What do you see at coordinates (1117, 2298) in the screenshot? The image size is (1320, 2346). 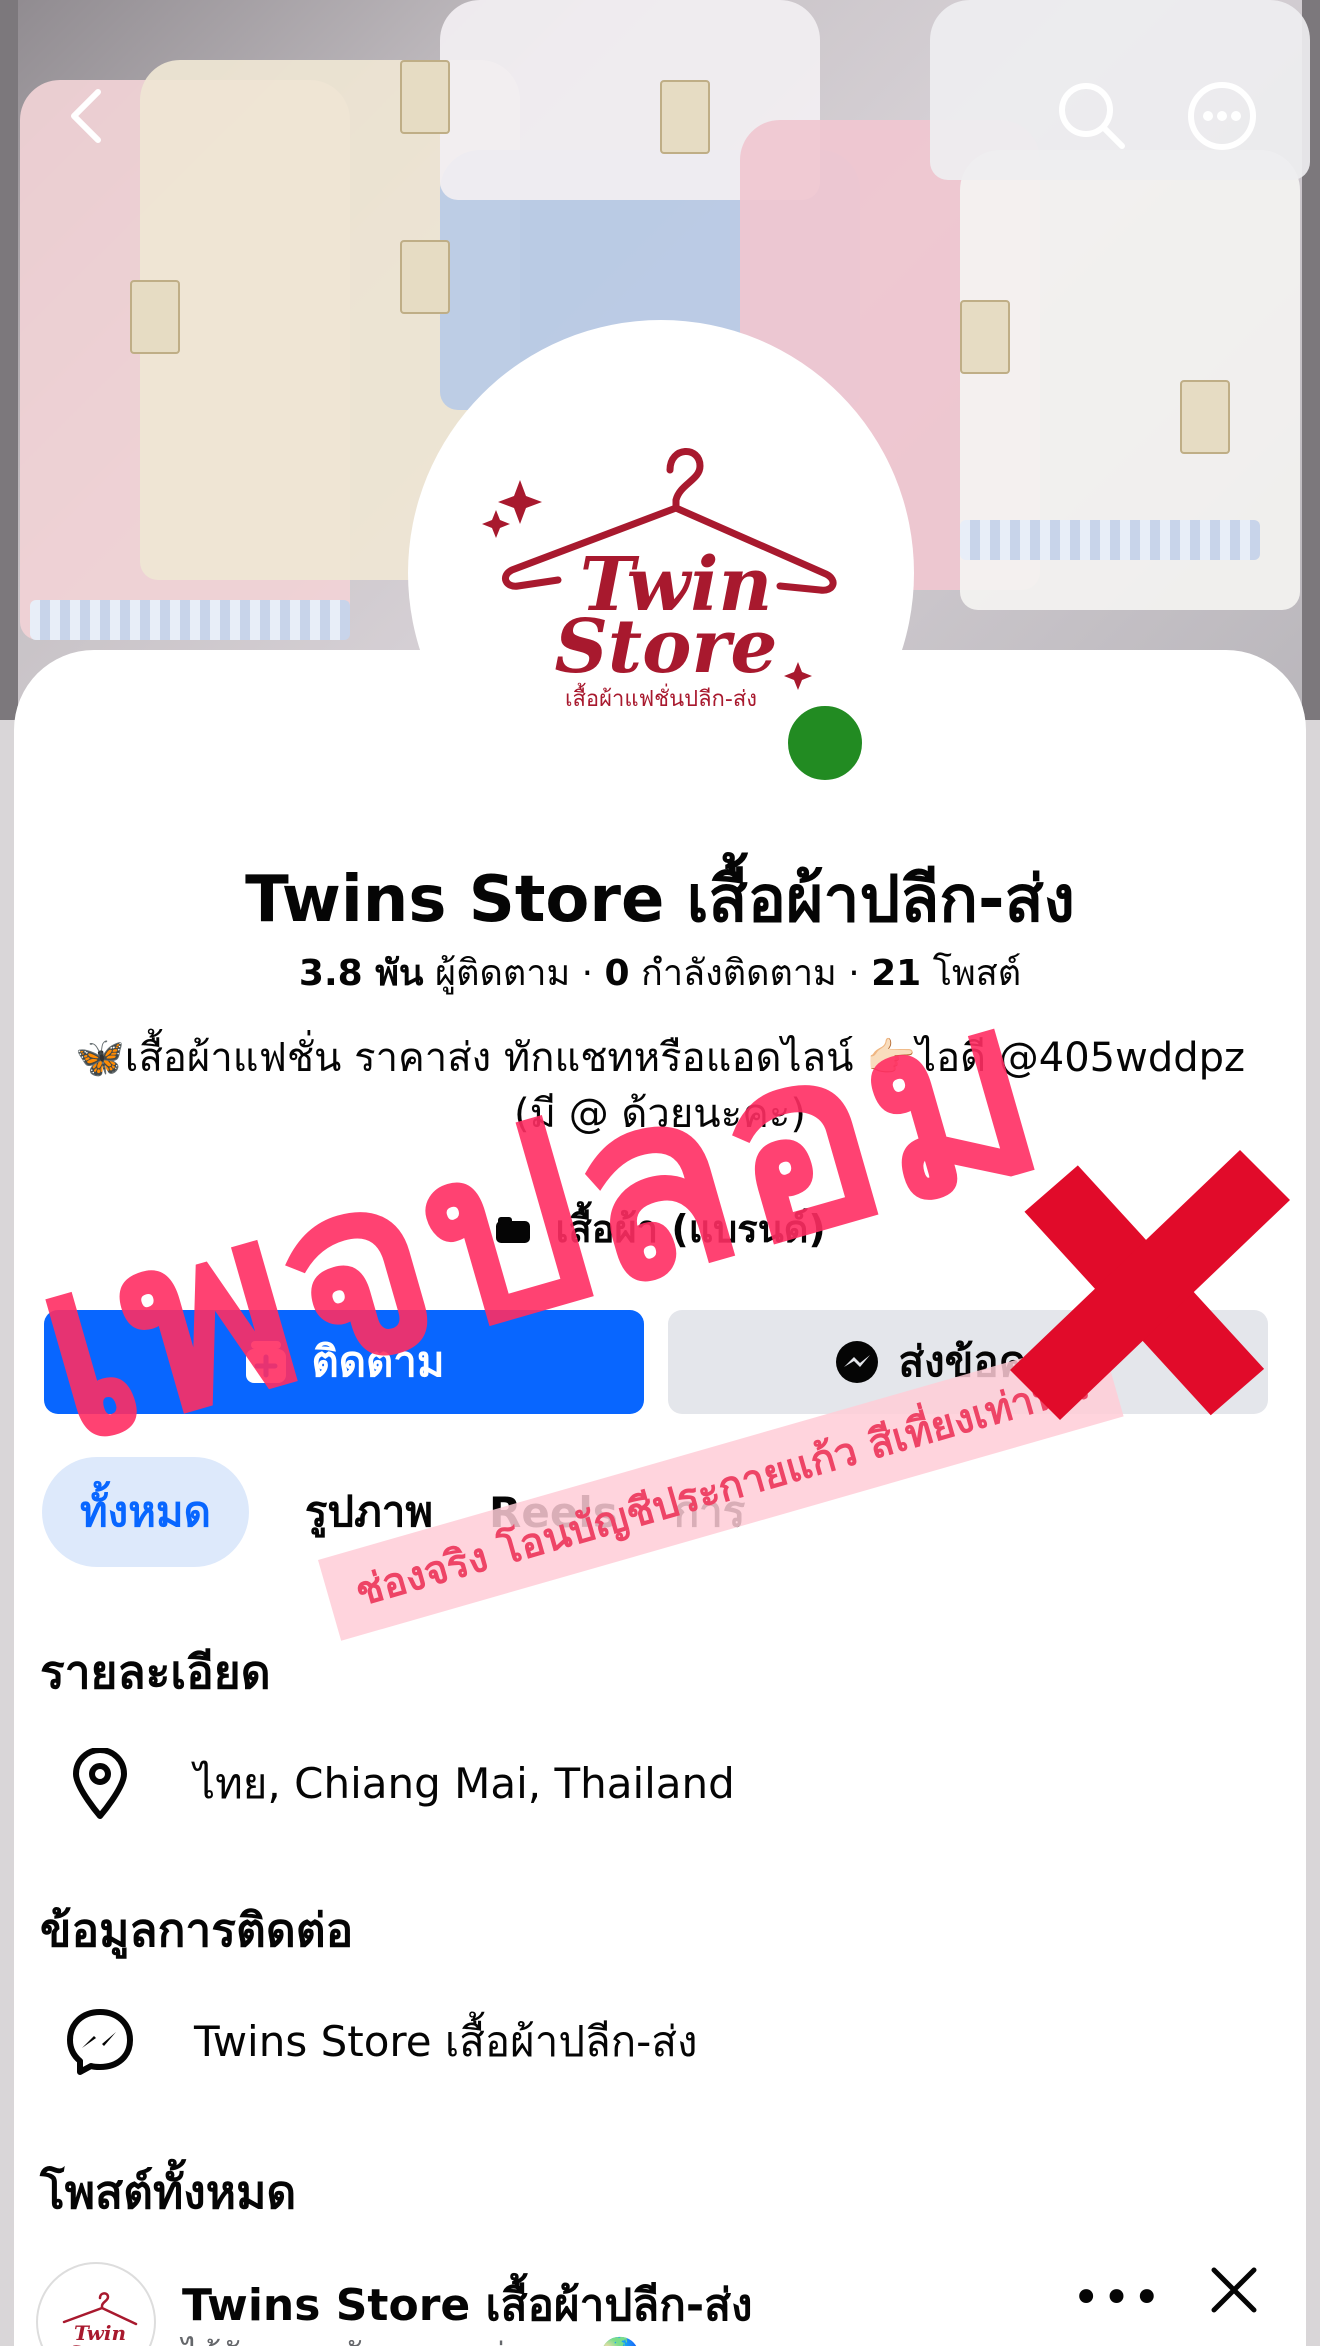 I see `post-more-button: •••` at bounding box center [1117, 2298].